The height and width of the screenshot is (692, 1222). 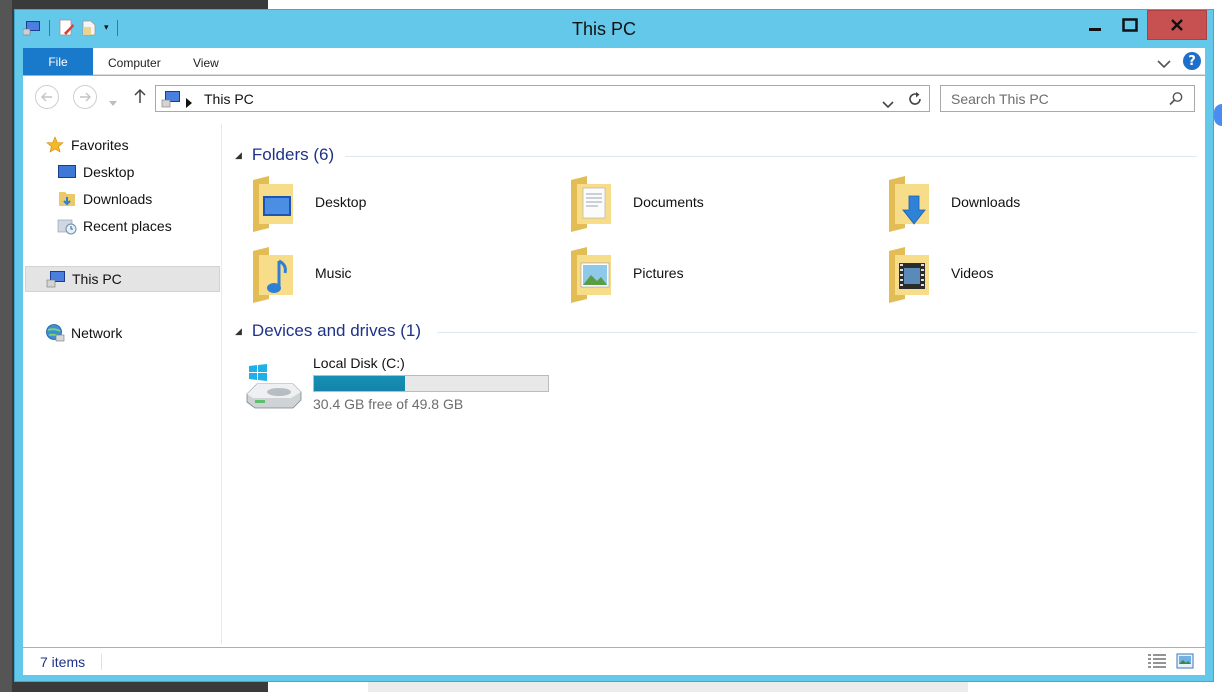 What do you see at coordinates (909, 275) in the screenshot?
I see `videos-folder-icon` at bounding box center [909, 275].